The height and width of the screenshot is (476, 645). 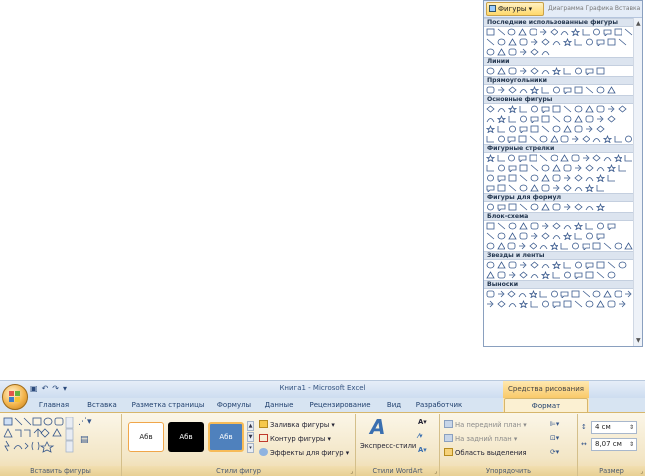 What do you see at coordinates (146, 437) in the screenshot?
I see `style-sample-white: Абв` at bounding box center [146, 437].